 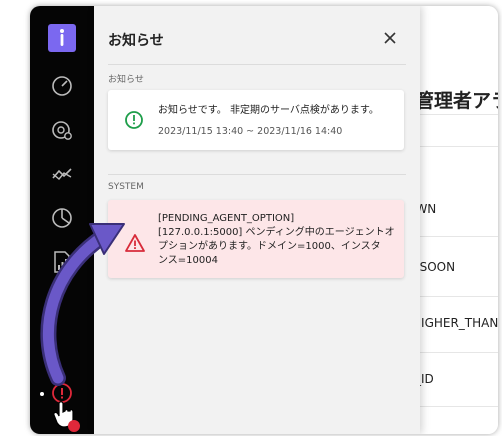 I want to click on system-alert-line: ンス=10004, so click(x=188, y=260).